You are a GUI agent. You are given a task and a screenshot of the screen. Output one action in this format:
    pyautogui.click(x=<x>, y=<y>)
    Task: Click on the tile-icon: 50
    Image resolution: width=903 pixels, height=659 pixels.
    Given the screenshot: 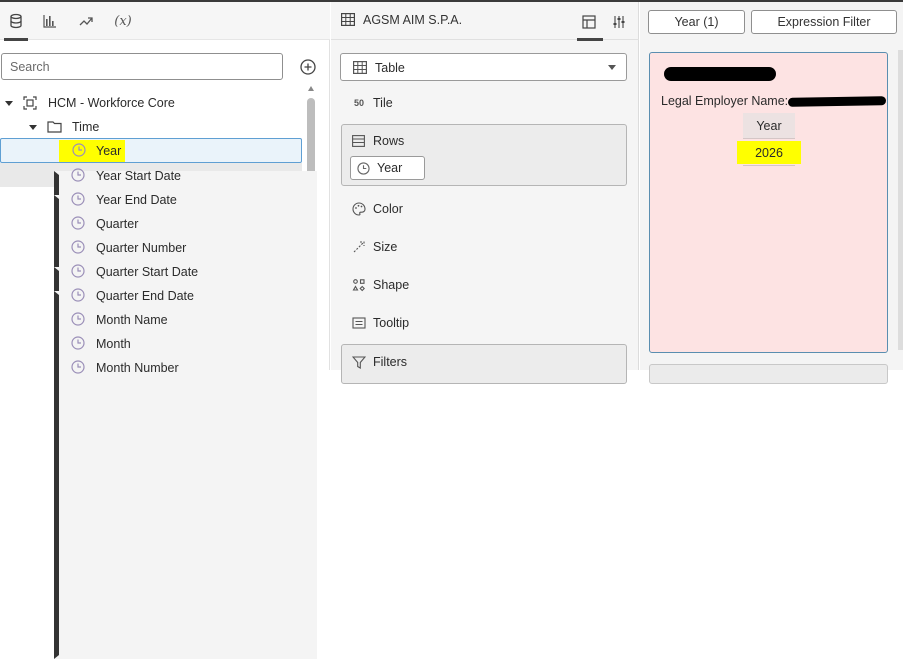 What is the action you would take?
    pyautogui.click(x=358, y=103)
    